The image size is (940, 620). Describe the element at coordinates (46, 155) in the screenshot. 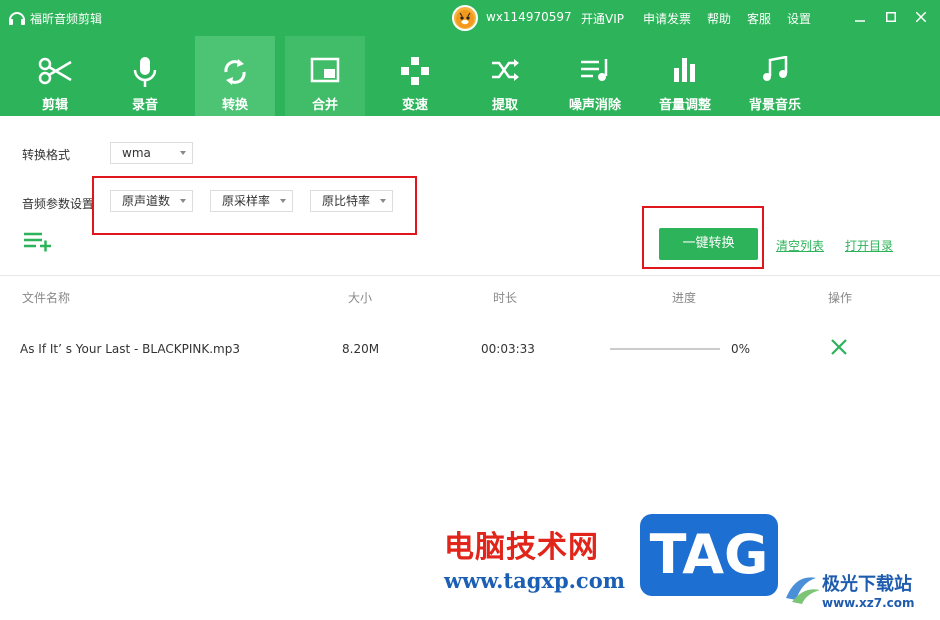

I see `format-label: 转换格式` at that location.